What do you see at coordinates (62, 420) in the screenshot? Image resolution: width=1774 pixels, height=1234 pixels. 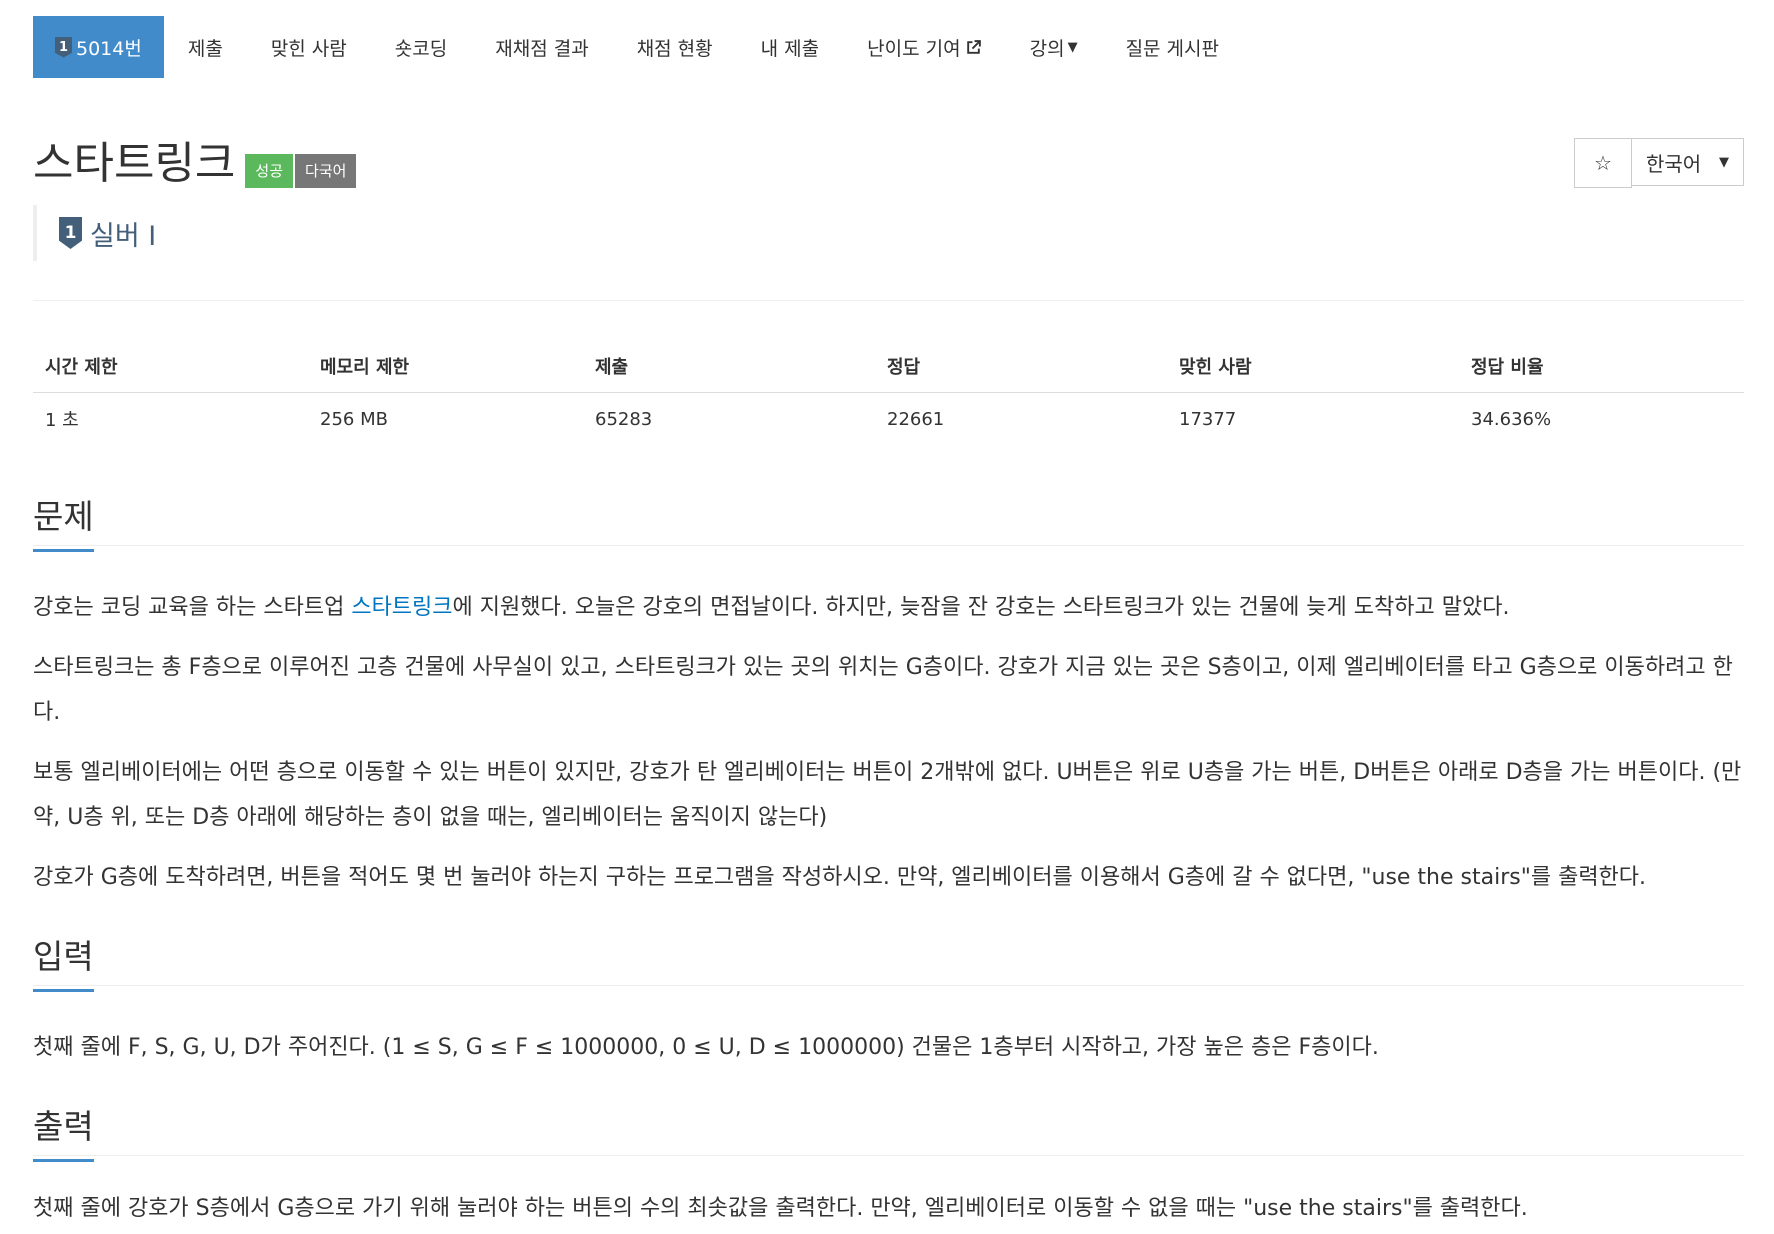 I see `table-cell-time-limit: 1 초` at bounding box center [62, 420].